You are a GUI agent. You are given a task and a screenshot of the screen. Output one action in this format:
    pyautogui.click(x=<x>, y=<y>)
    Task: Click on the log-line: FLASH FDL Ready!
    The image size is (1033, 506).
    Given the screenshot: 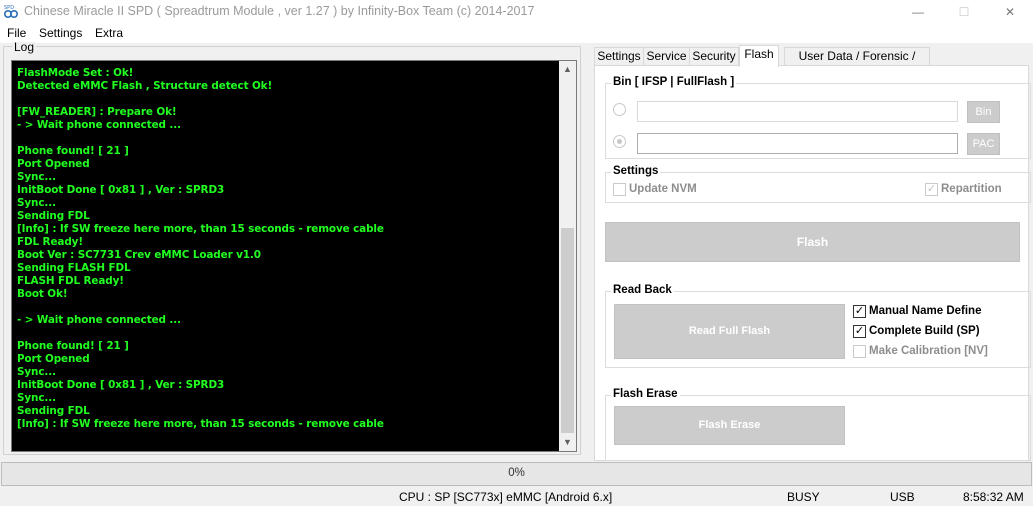 What is the action you would take?
    pyautogui.click(x=70, y=281)
    